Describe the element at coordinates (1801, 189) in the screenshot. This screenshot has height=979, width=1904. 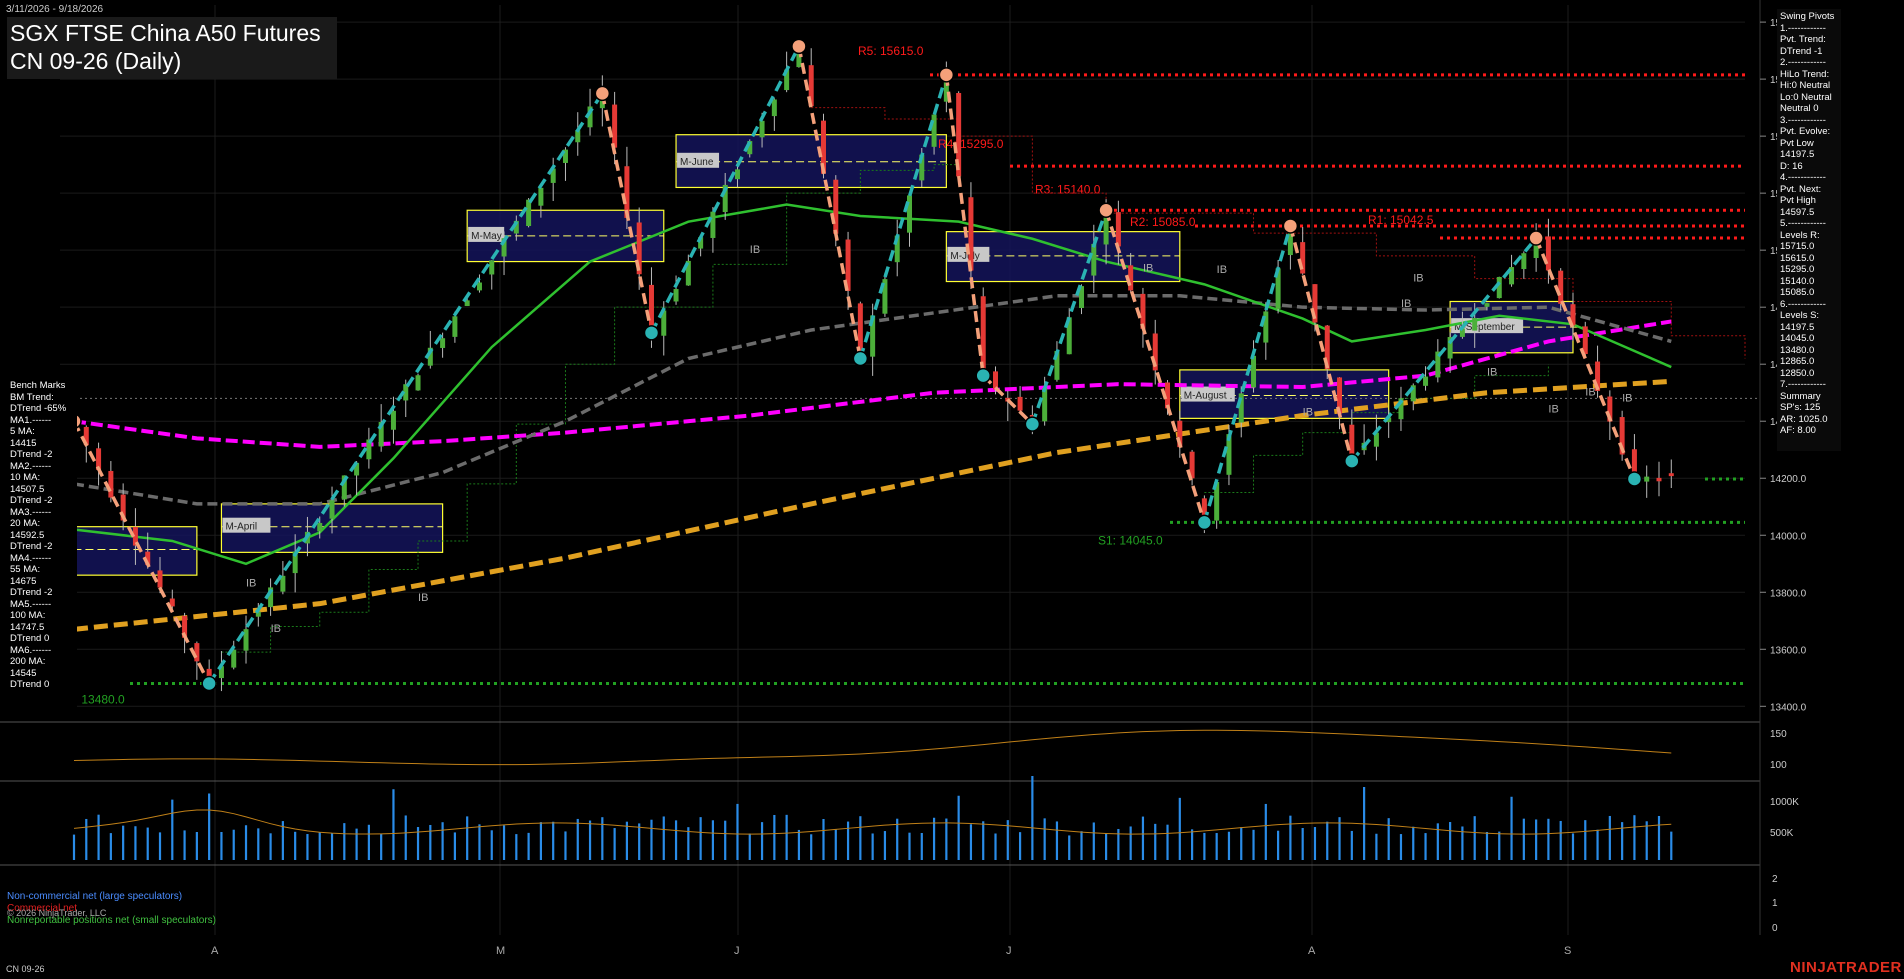
I see `panel-line: Pvt. Next:` at that location.